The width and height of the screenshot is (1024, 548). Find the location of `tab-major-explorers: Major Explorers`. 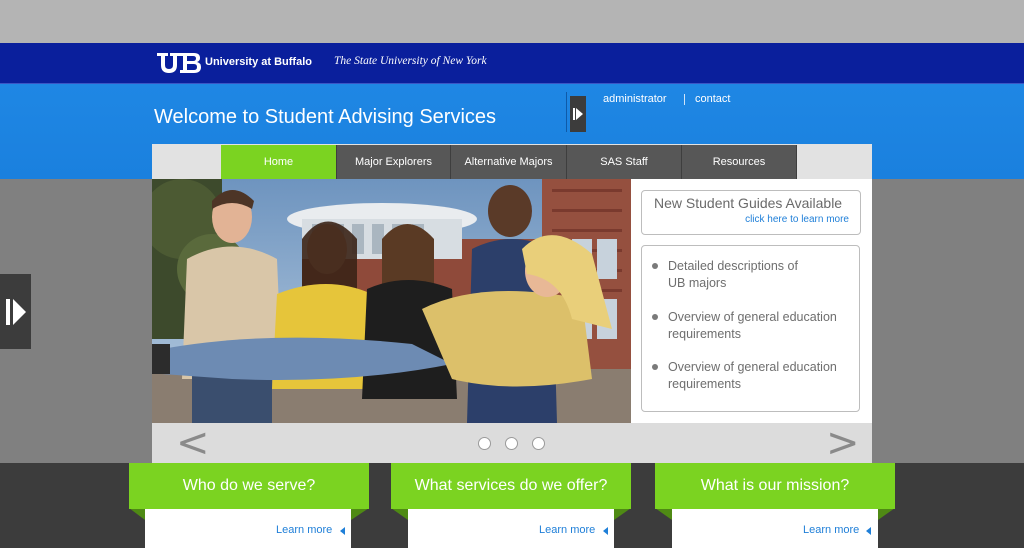

tab-major-explorers: Major Explorers is located at coordinates (394, 162).